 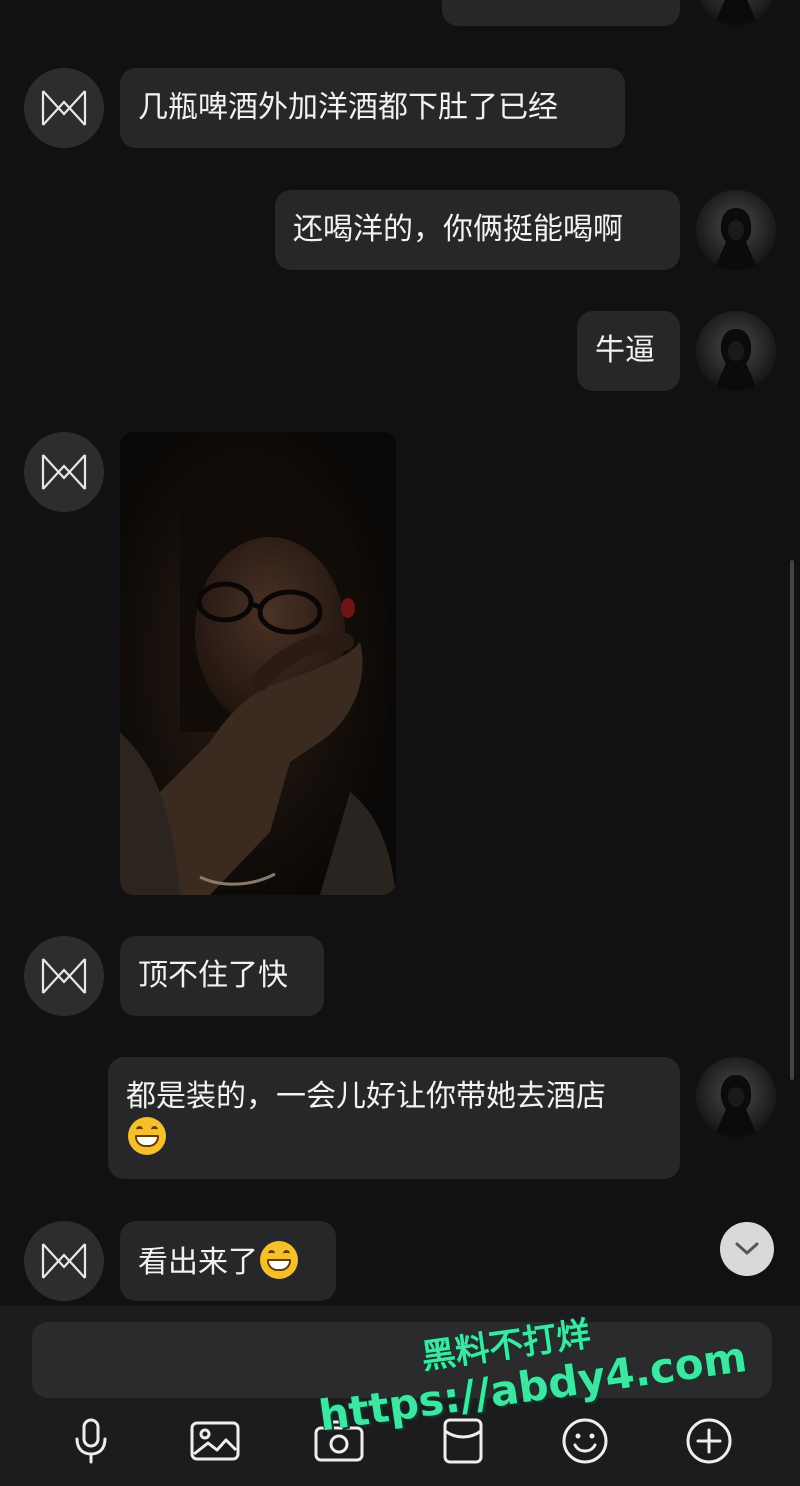 I want to click on message-bubble: 几瓶啤酒外加洋酒都下肚了已经, so click(x=372, y=108).